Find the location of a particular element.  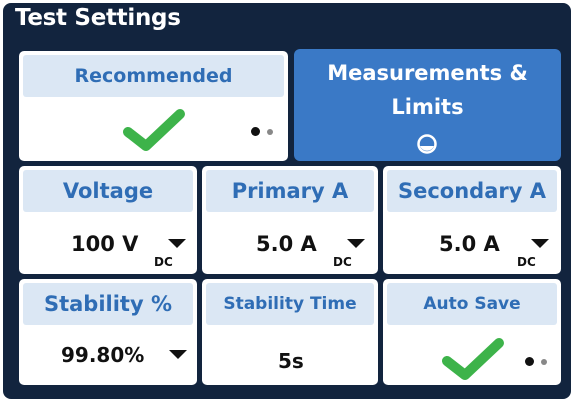

measurements-label-line1: Measurements & is located at coordinates (427, 73).